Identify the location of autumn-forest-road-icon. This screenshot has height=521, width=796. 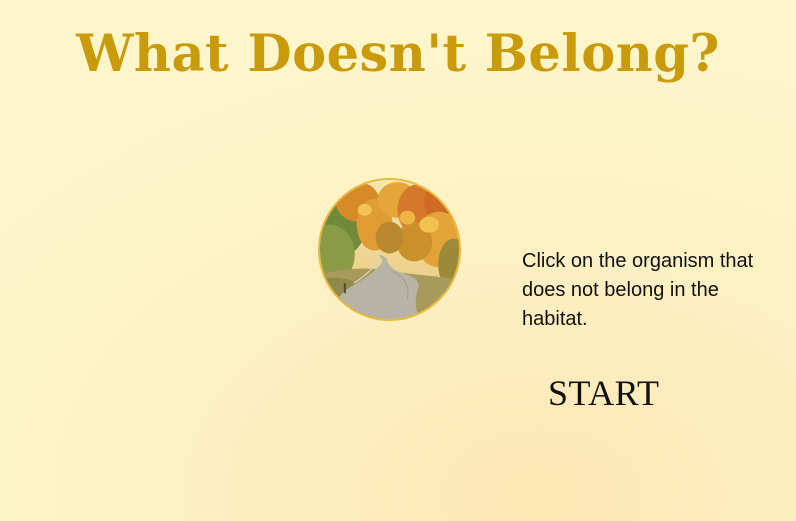
(389, 249).